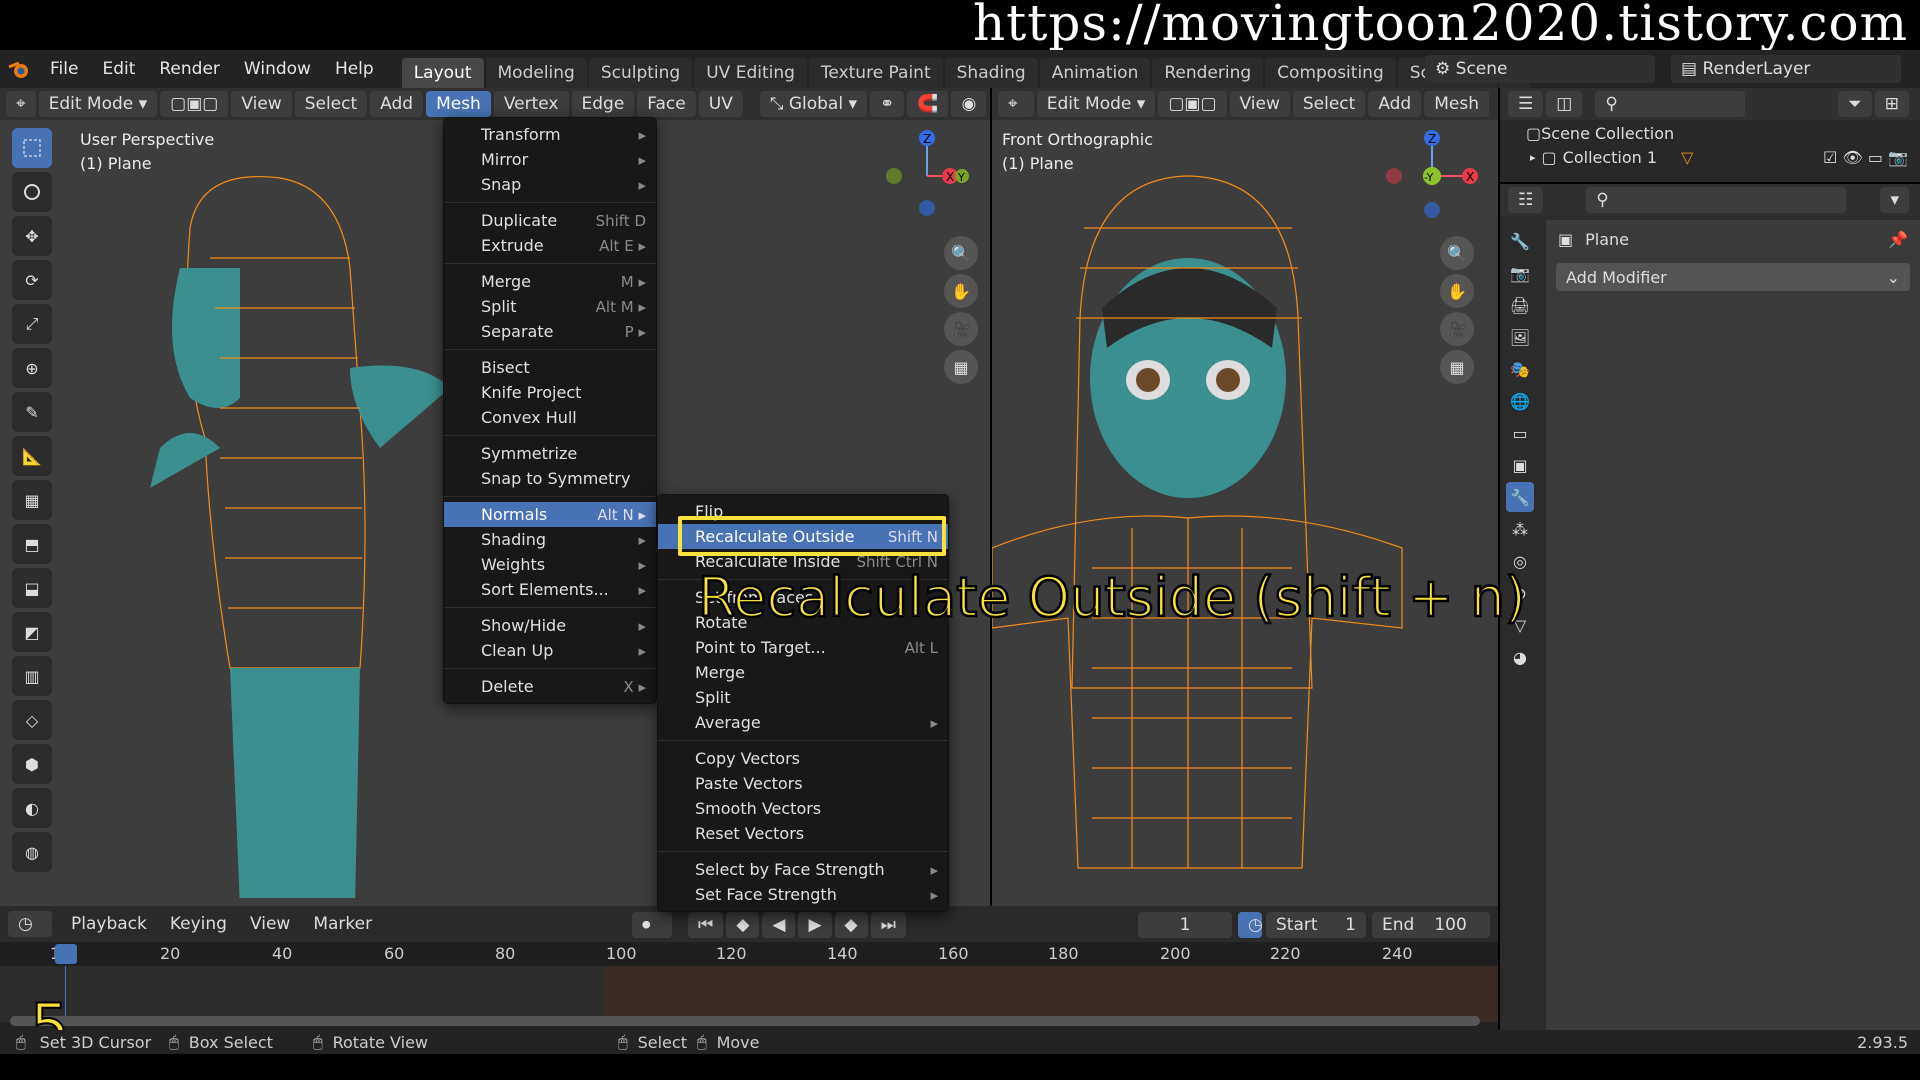  Describe the element at coordinates (961, 367) in the screenshot. I see `grid-icon: ▦` at that location.